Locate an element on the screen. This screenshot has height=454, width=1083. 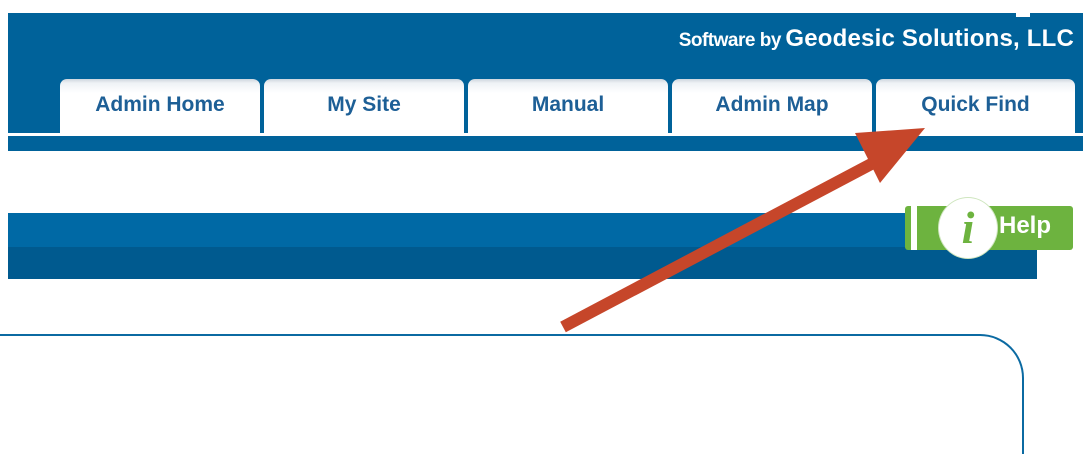
info-icon: i is located at coordinates (968, 228).